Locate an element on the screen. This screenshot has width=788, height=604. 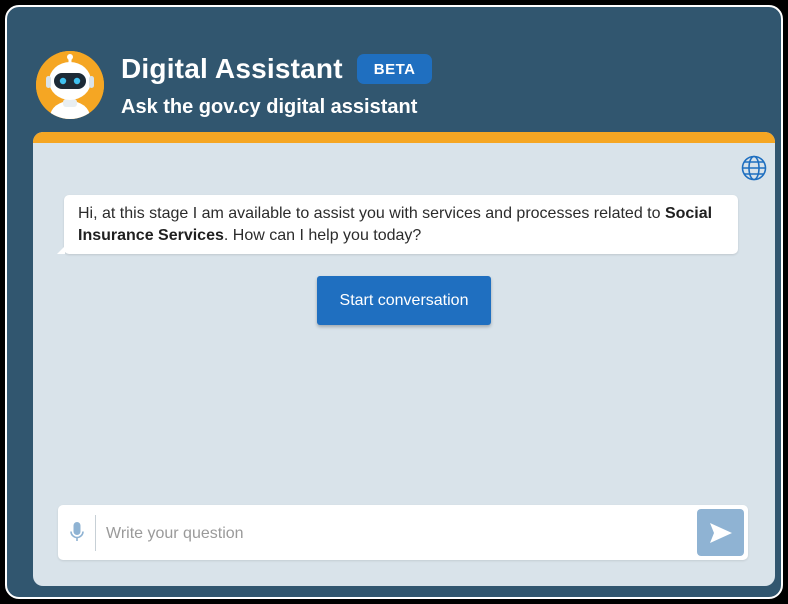
message-text-end: . How can I help you today? is located at coordinates (322, 235).